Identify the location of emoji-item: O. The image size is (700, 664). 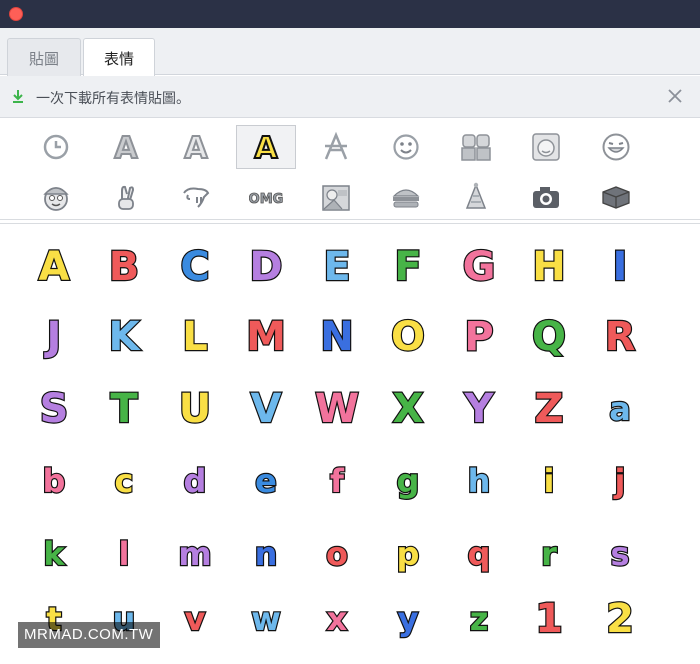
(408, 337).